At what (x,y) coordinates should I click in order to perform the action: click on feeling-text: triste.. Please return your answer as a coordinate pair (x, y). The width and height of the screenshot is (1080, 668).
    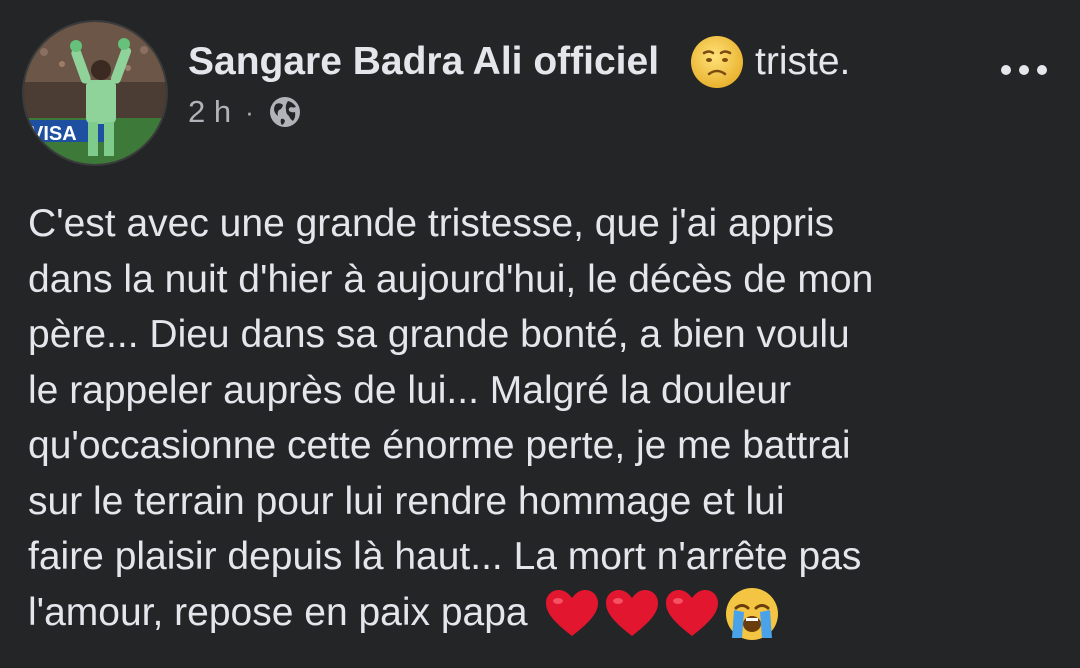
    Looking at the image, I should click on (803, 61).